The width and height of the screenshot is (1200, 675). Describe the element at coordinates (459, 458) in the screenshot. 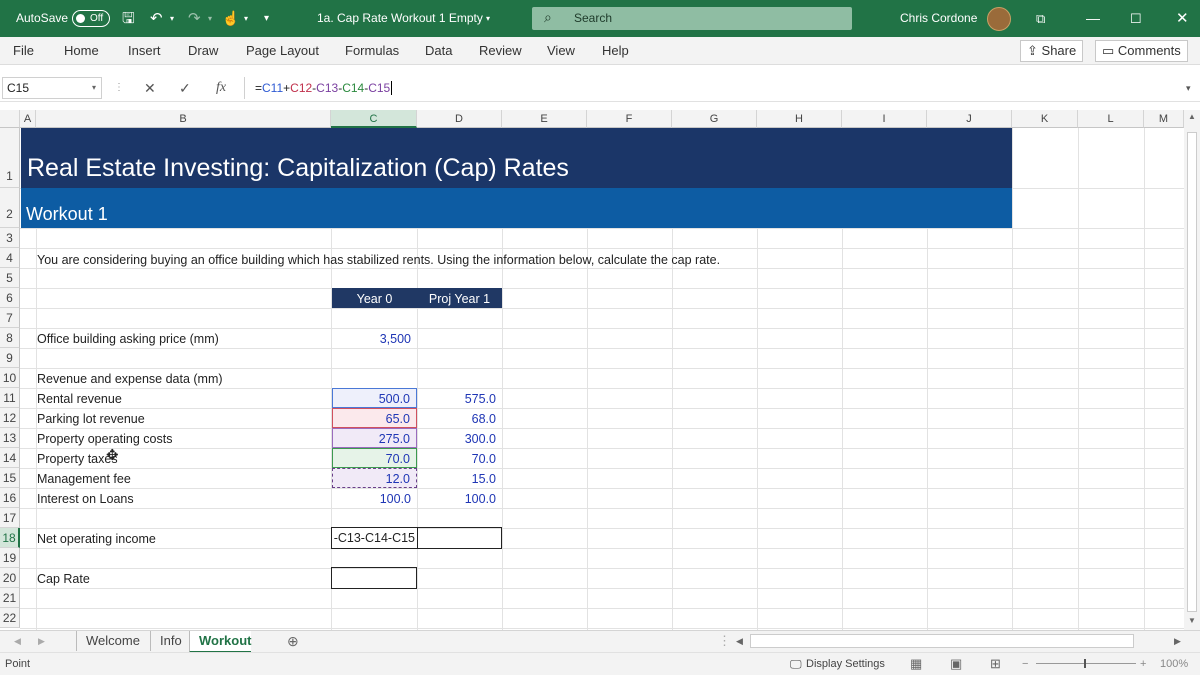

I see `y1-cell: 70.0` at that location.